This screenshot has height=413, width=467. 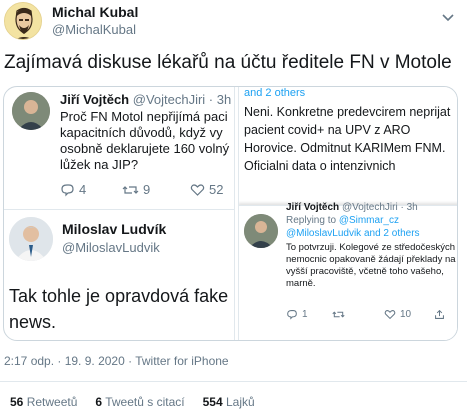 I want to click on tweet-header: Michal Kubal @MichalKubal, so click(x=233, y=22).